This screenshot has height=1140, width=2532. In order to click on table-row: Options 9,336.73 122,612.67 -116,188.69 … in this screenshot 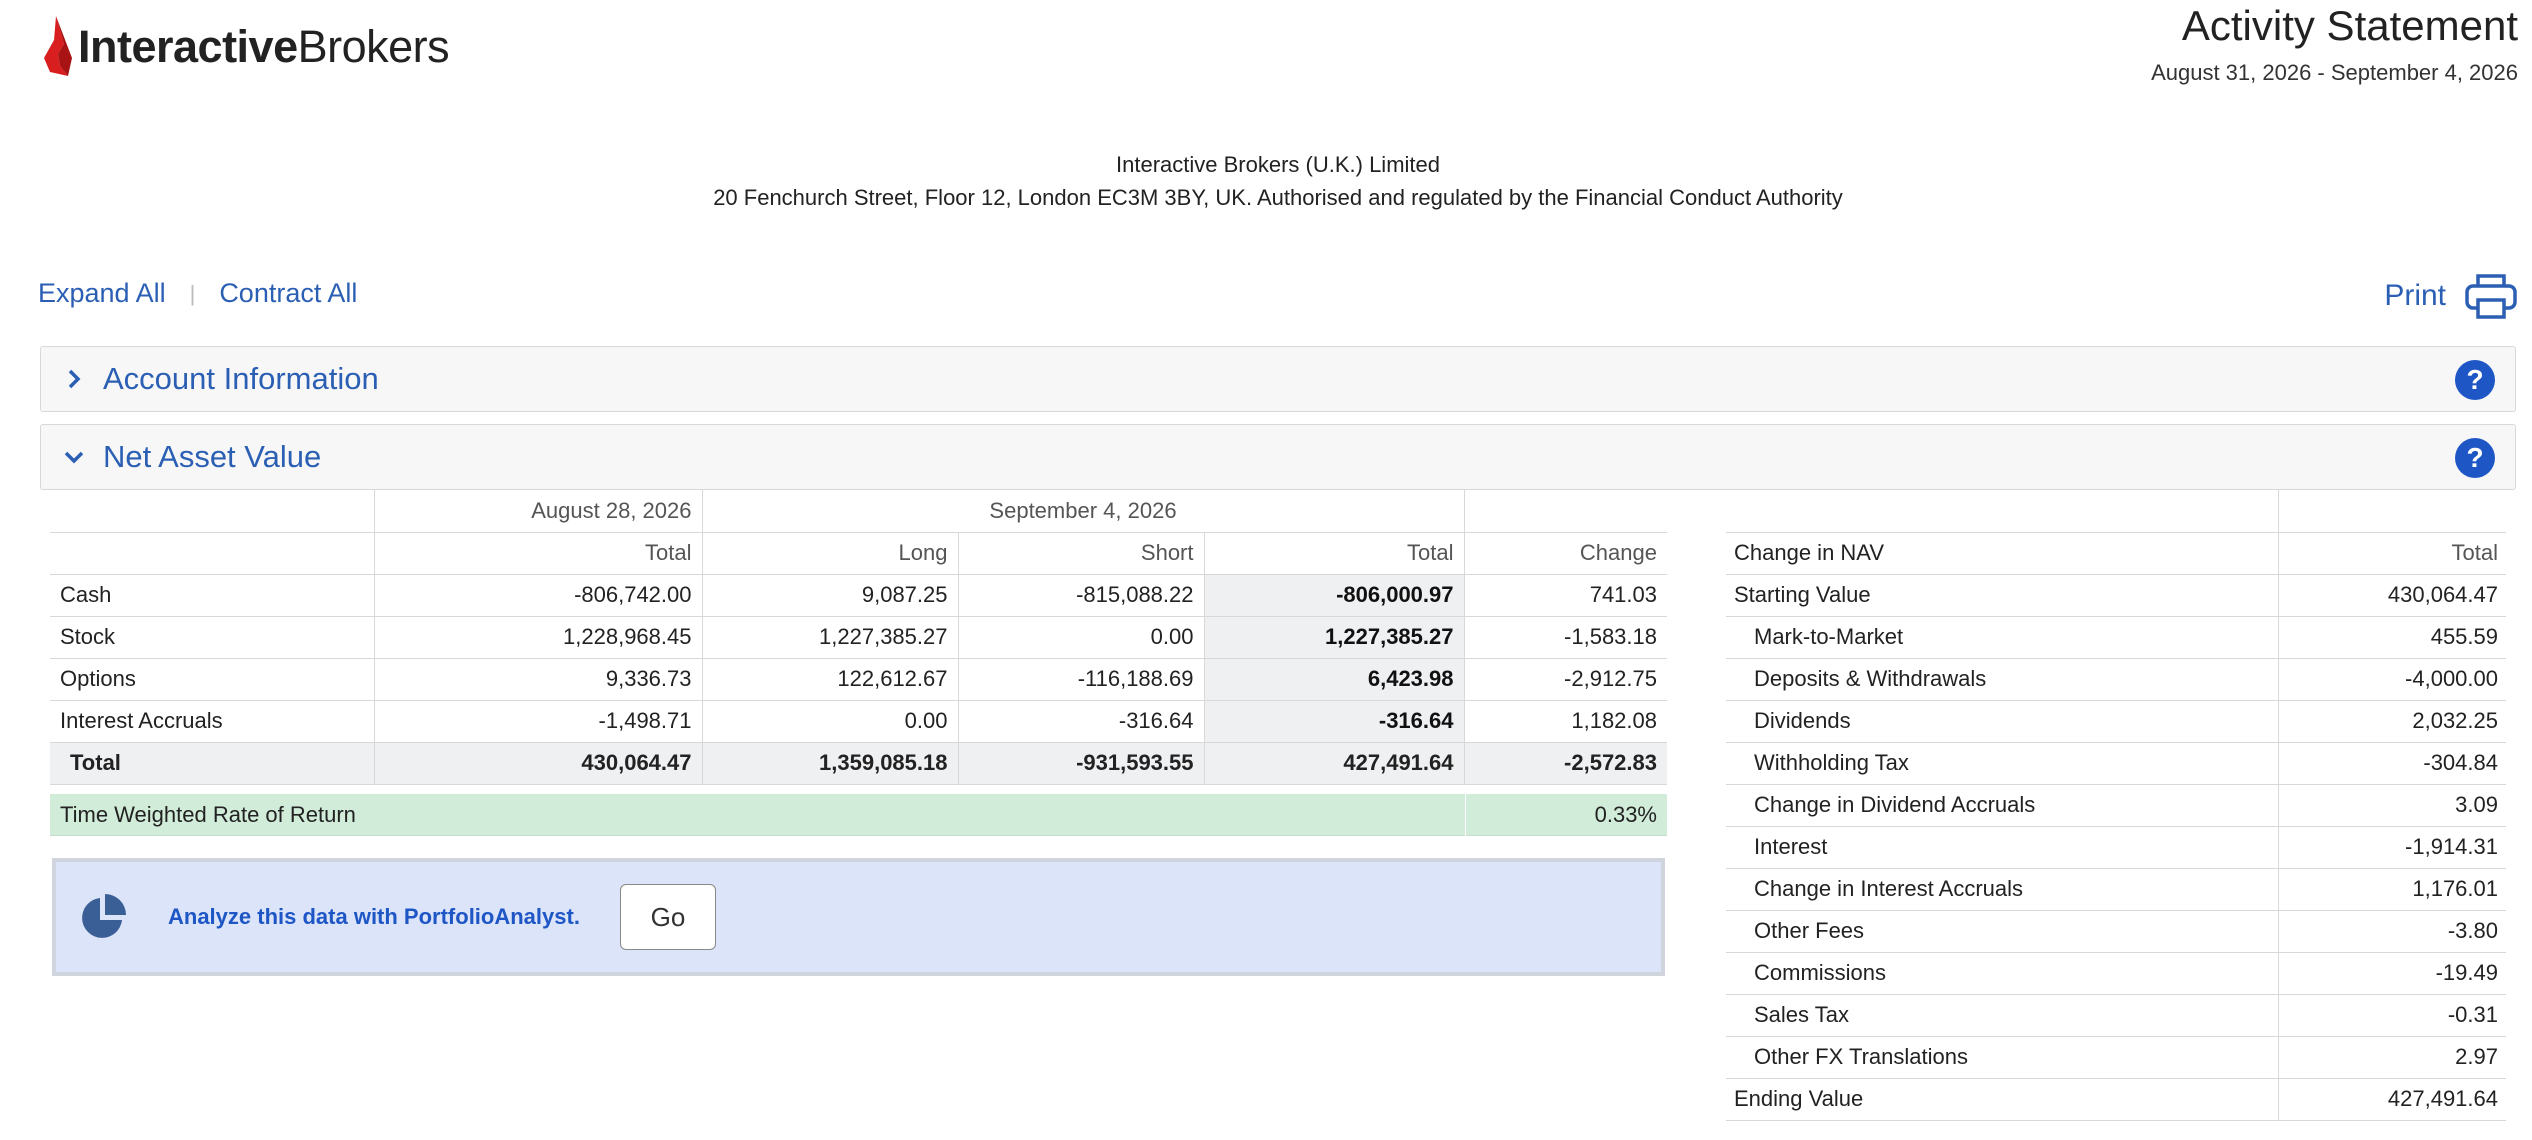, I will do `click(858, 679)`.